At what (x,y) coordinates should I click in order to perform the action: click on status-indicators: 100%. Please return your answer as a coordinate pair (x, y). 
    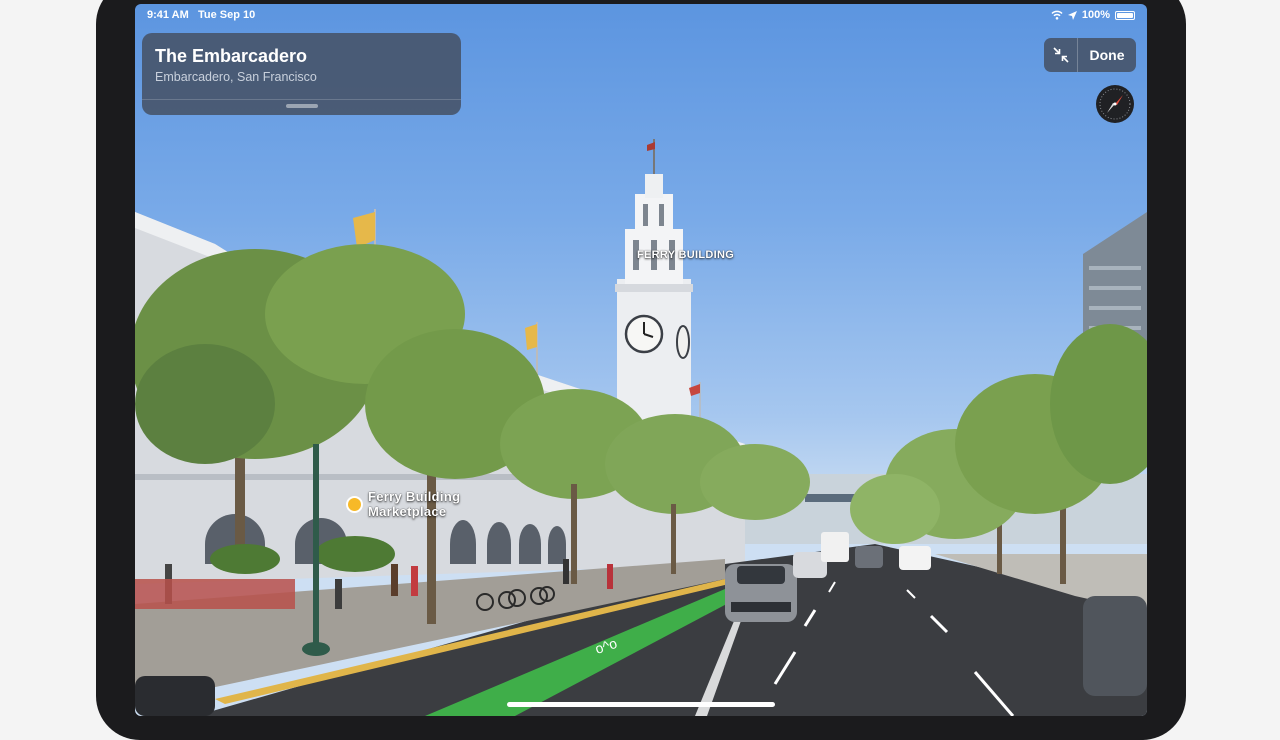
    Looking at the image, I should click on (1093, 15).